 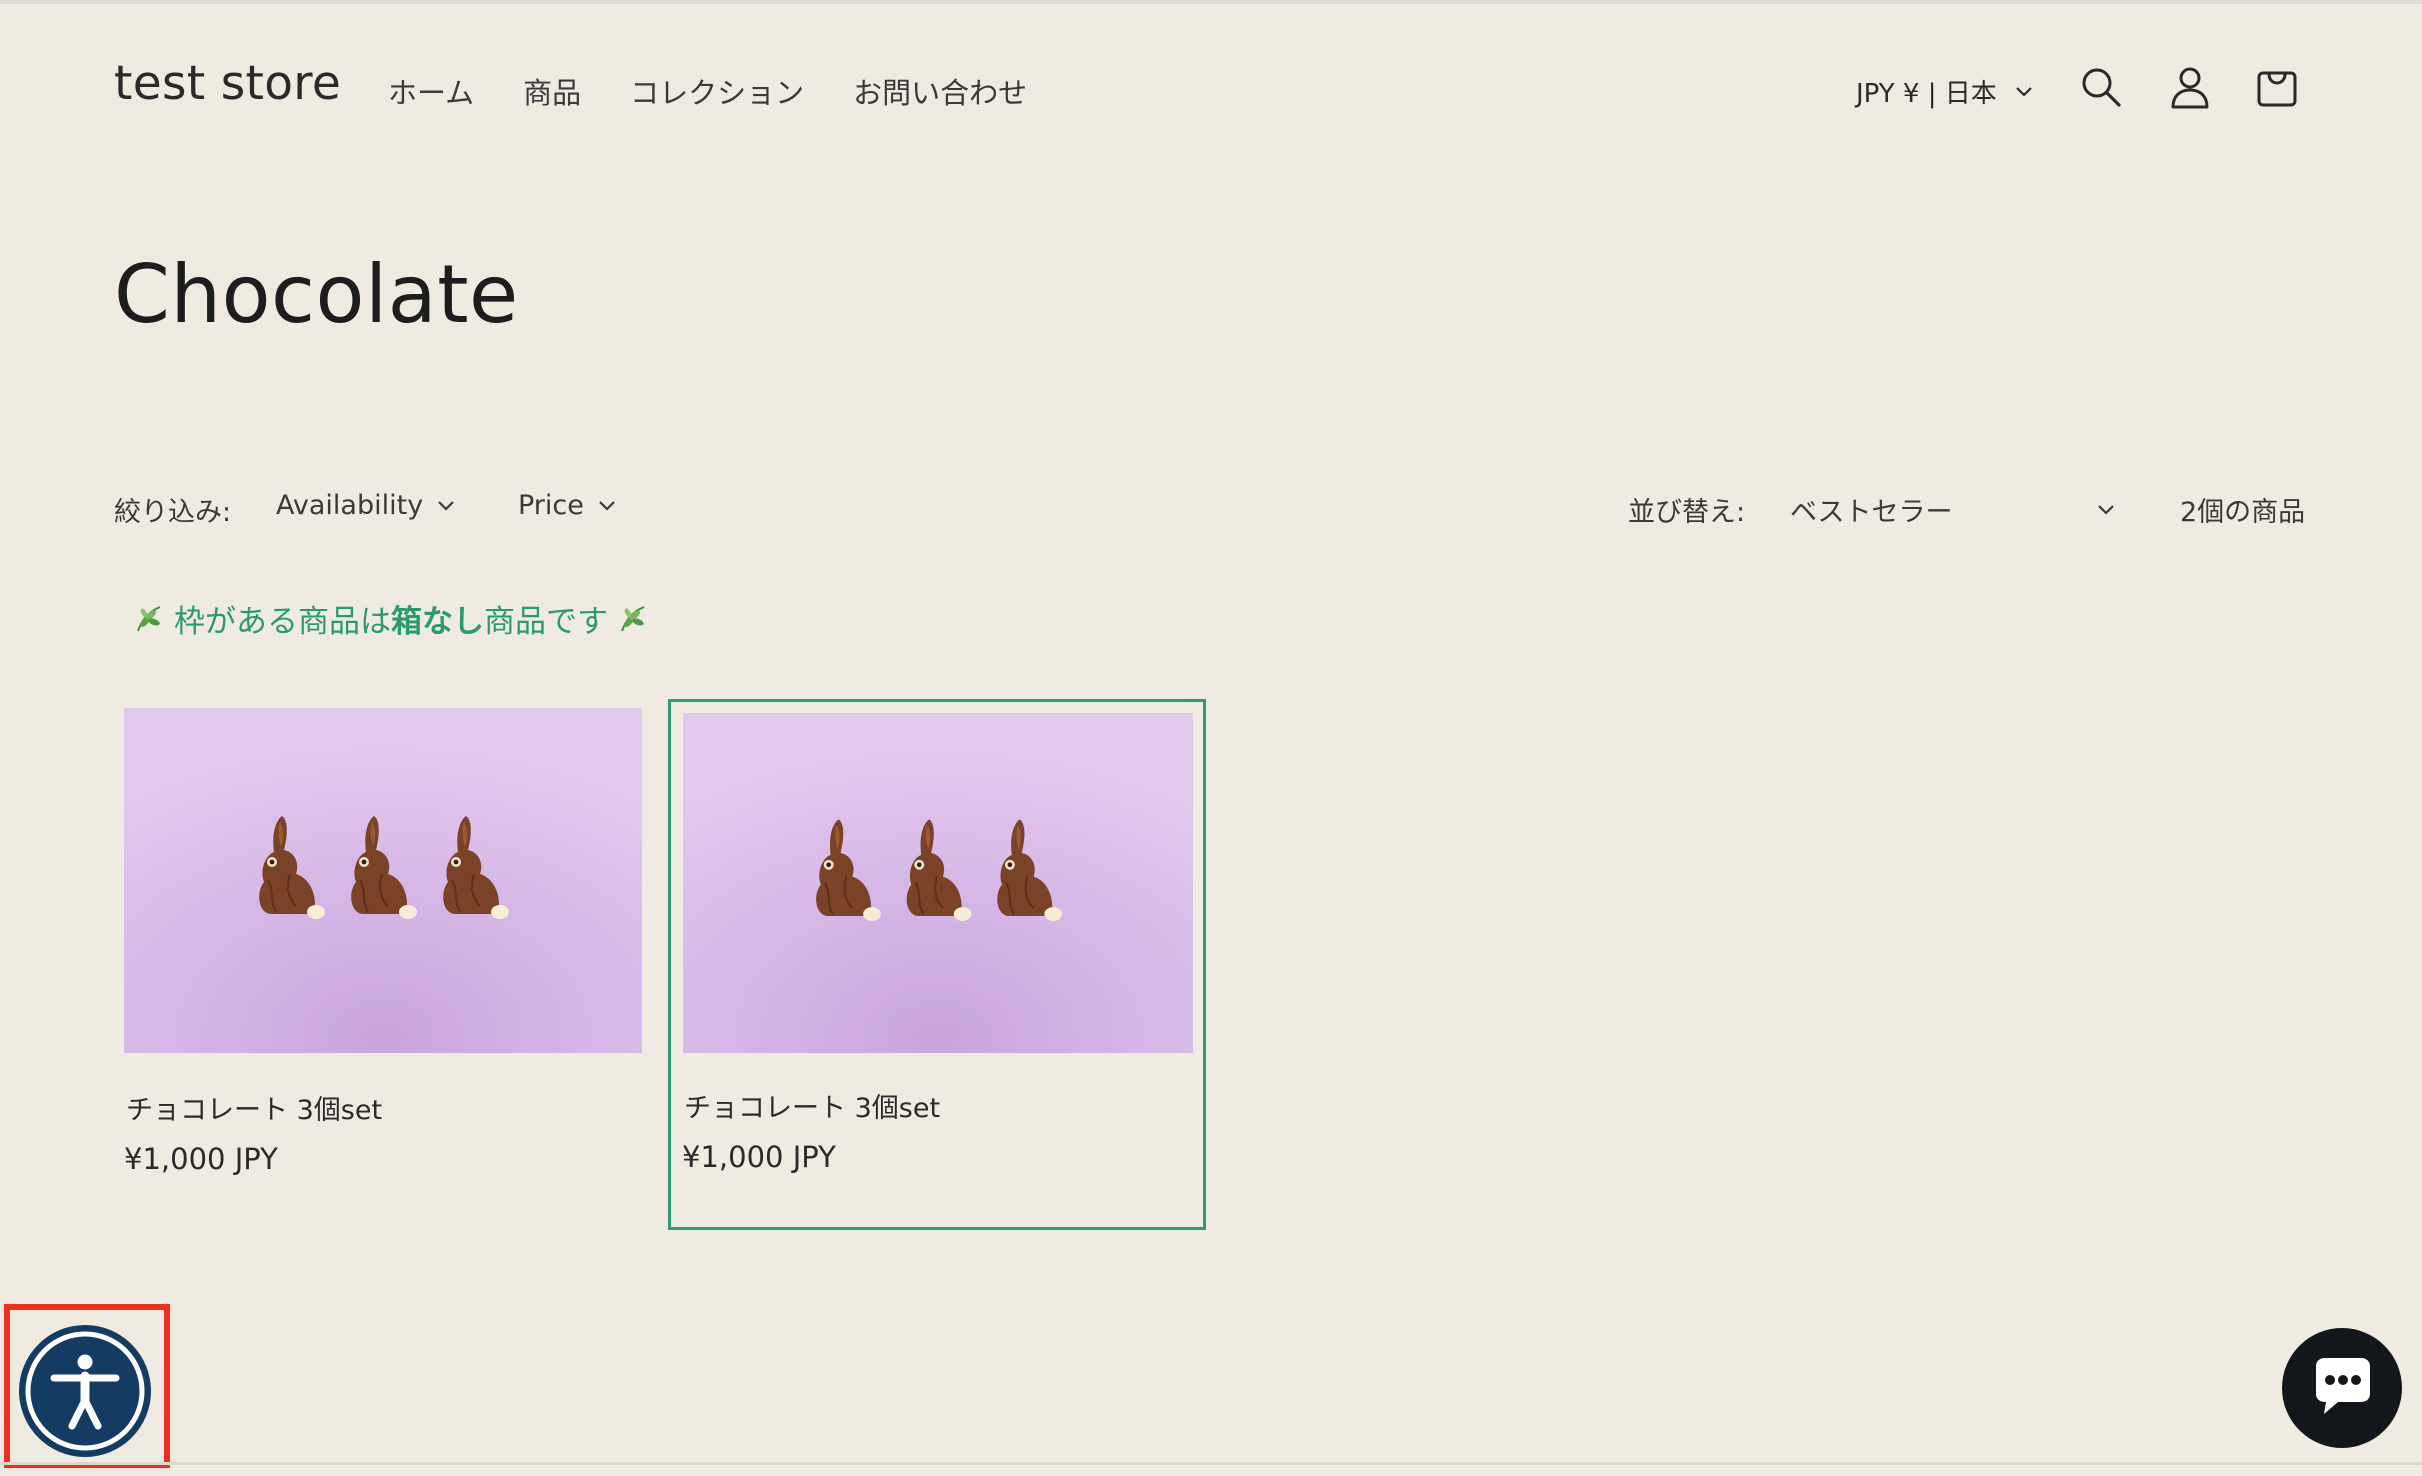 I want to click on chat-button, so click(x=2342, y=1388).